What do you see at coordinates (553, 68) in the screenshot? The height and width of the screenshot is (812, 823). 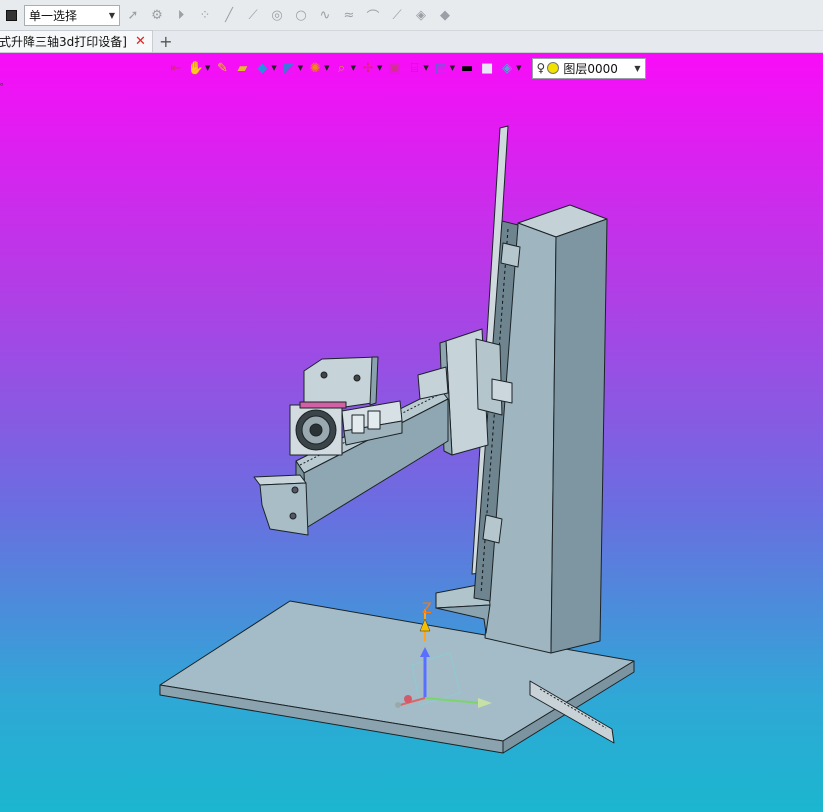 I see `layer-color-dot-icon` at bounding box center [553, 68].